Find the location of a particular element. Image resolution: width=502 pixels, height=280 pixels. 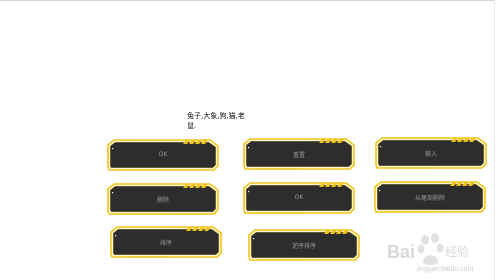

reset-button: 重置 is located at coordinates (299, 155).